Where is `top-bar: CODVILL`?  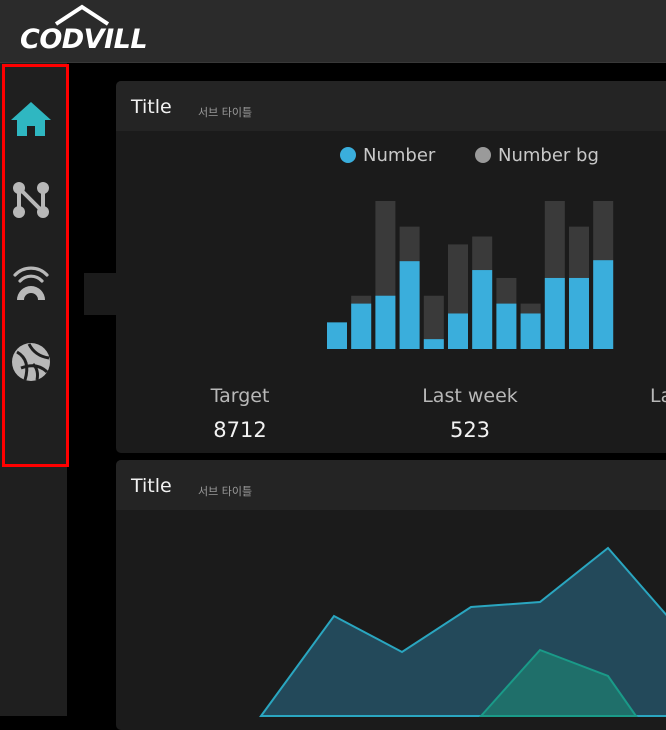 top-bar: CODVILL is located at coordinates (333, 31).